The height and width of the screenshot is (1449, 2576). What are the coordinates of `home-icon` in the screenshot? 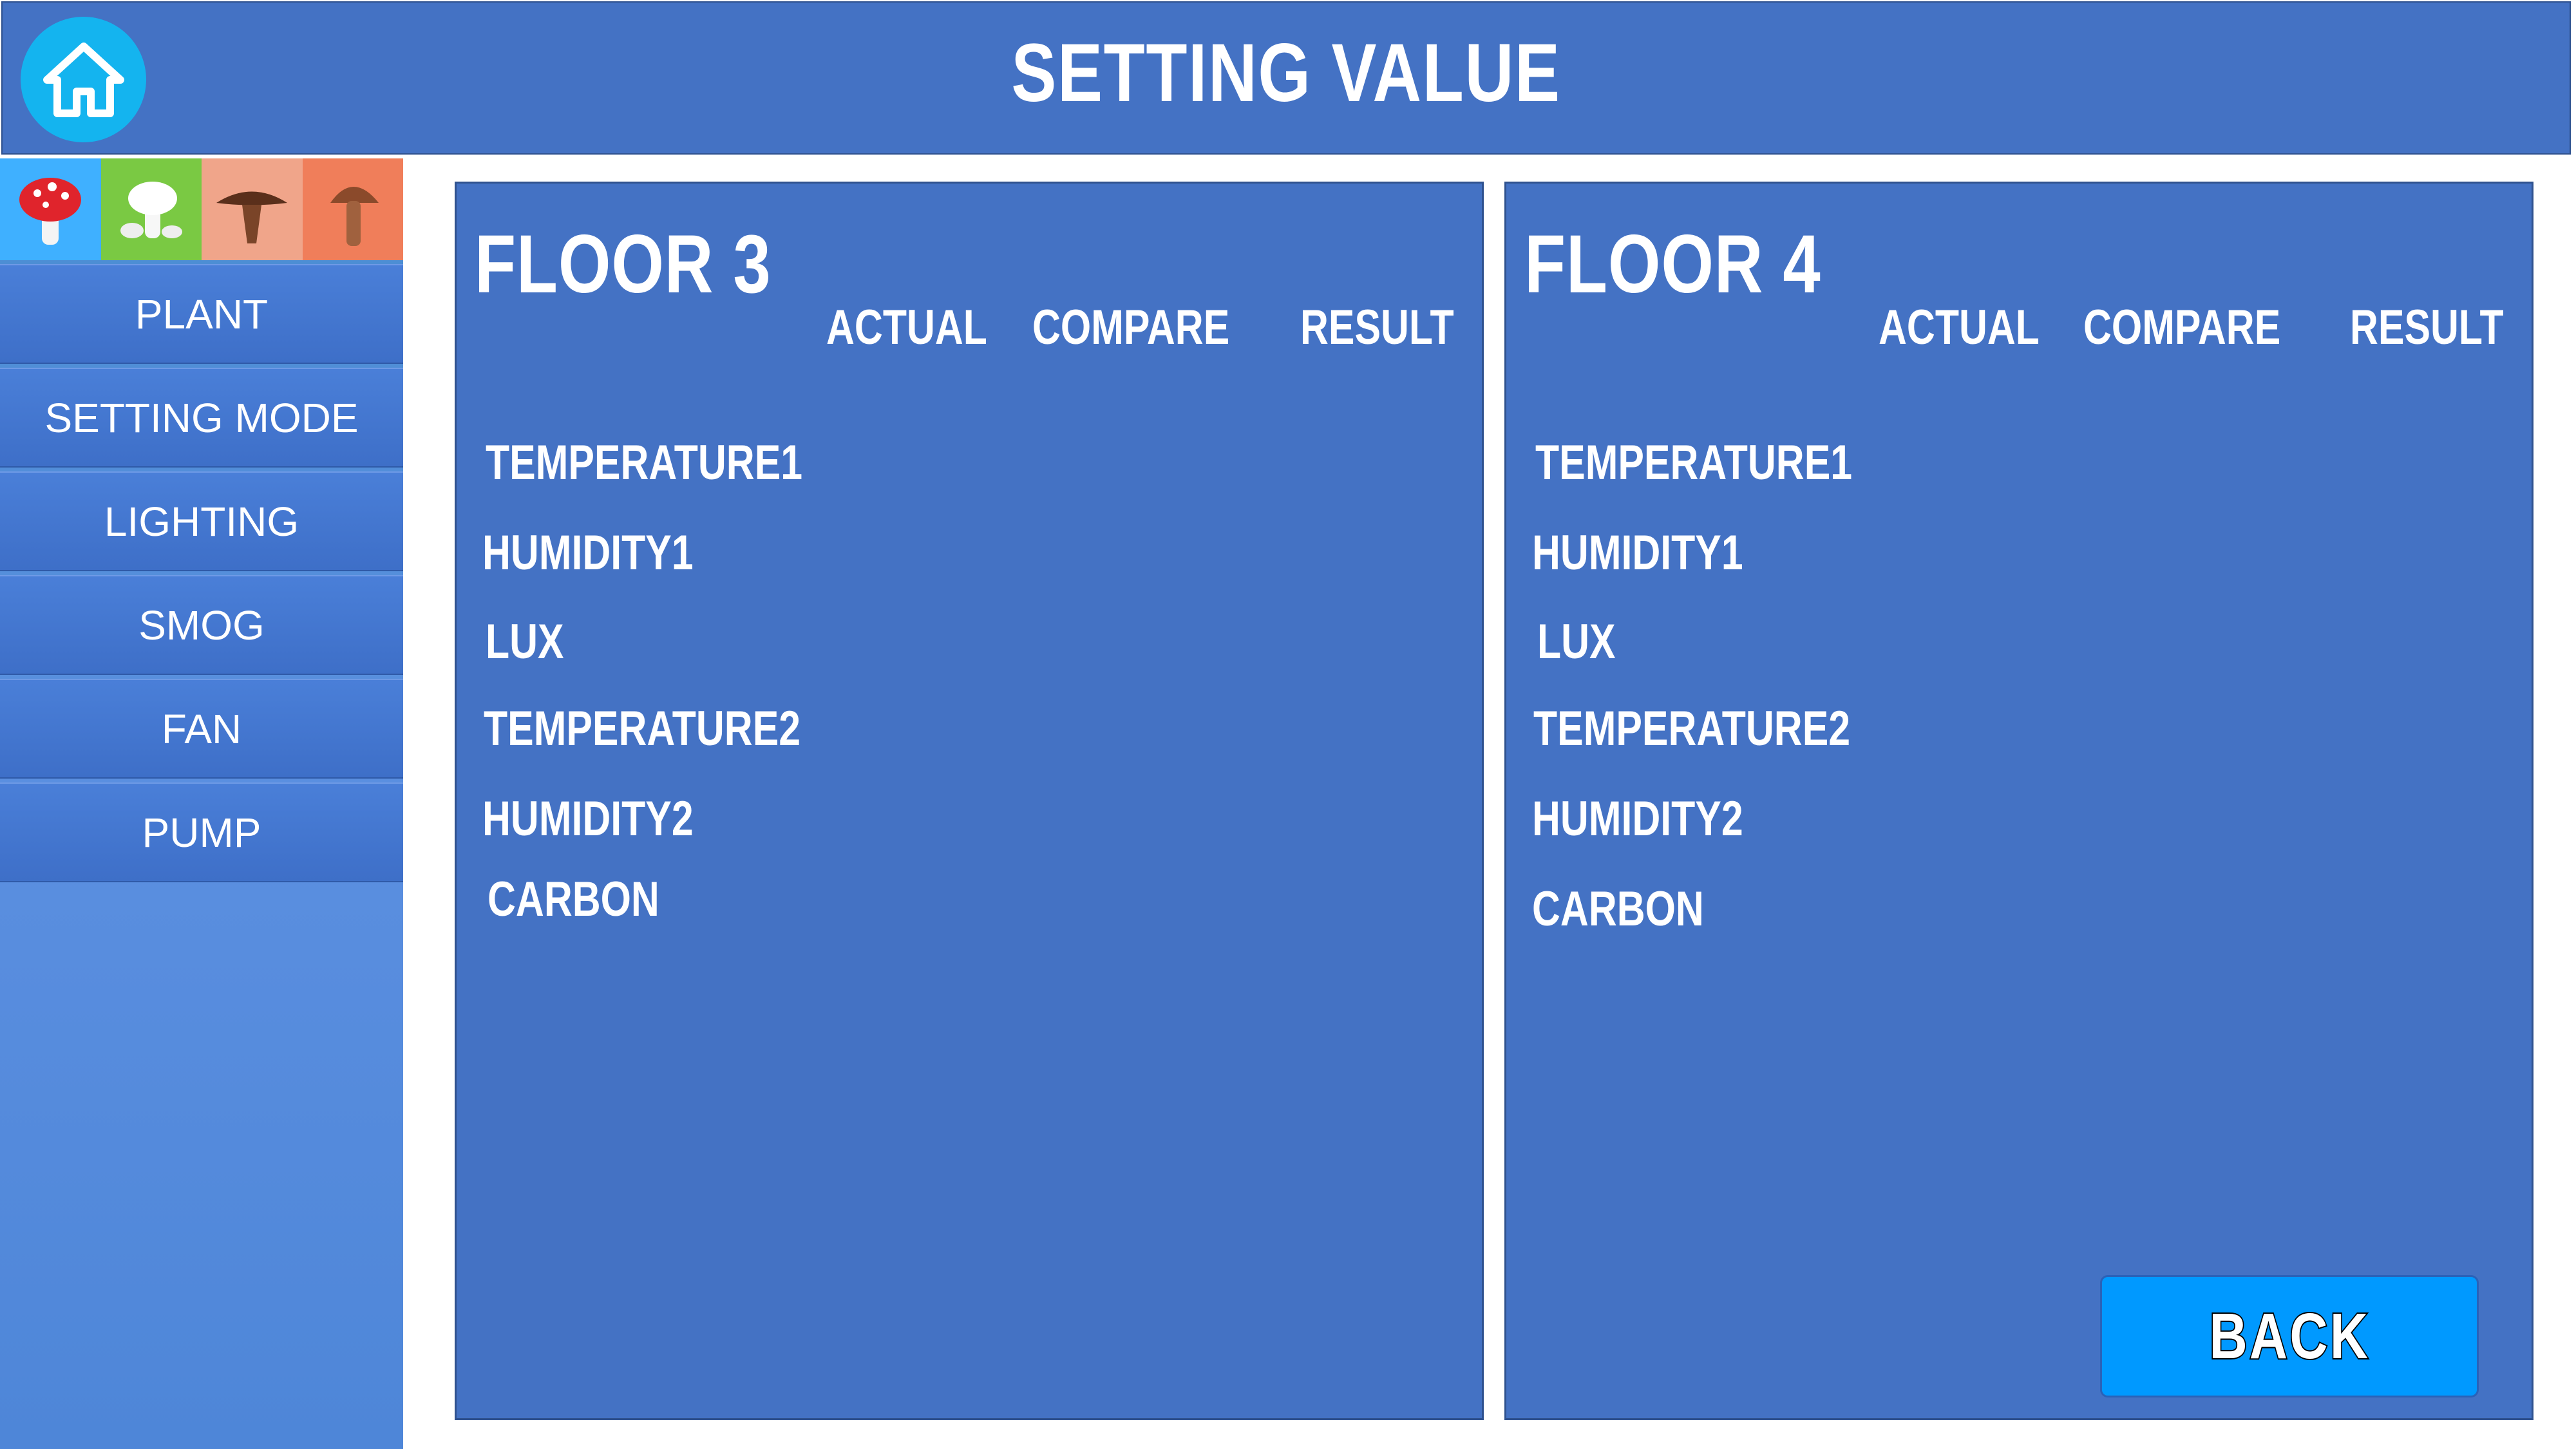 It's located at (83, 79).